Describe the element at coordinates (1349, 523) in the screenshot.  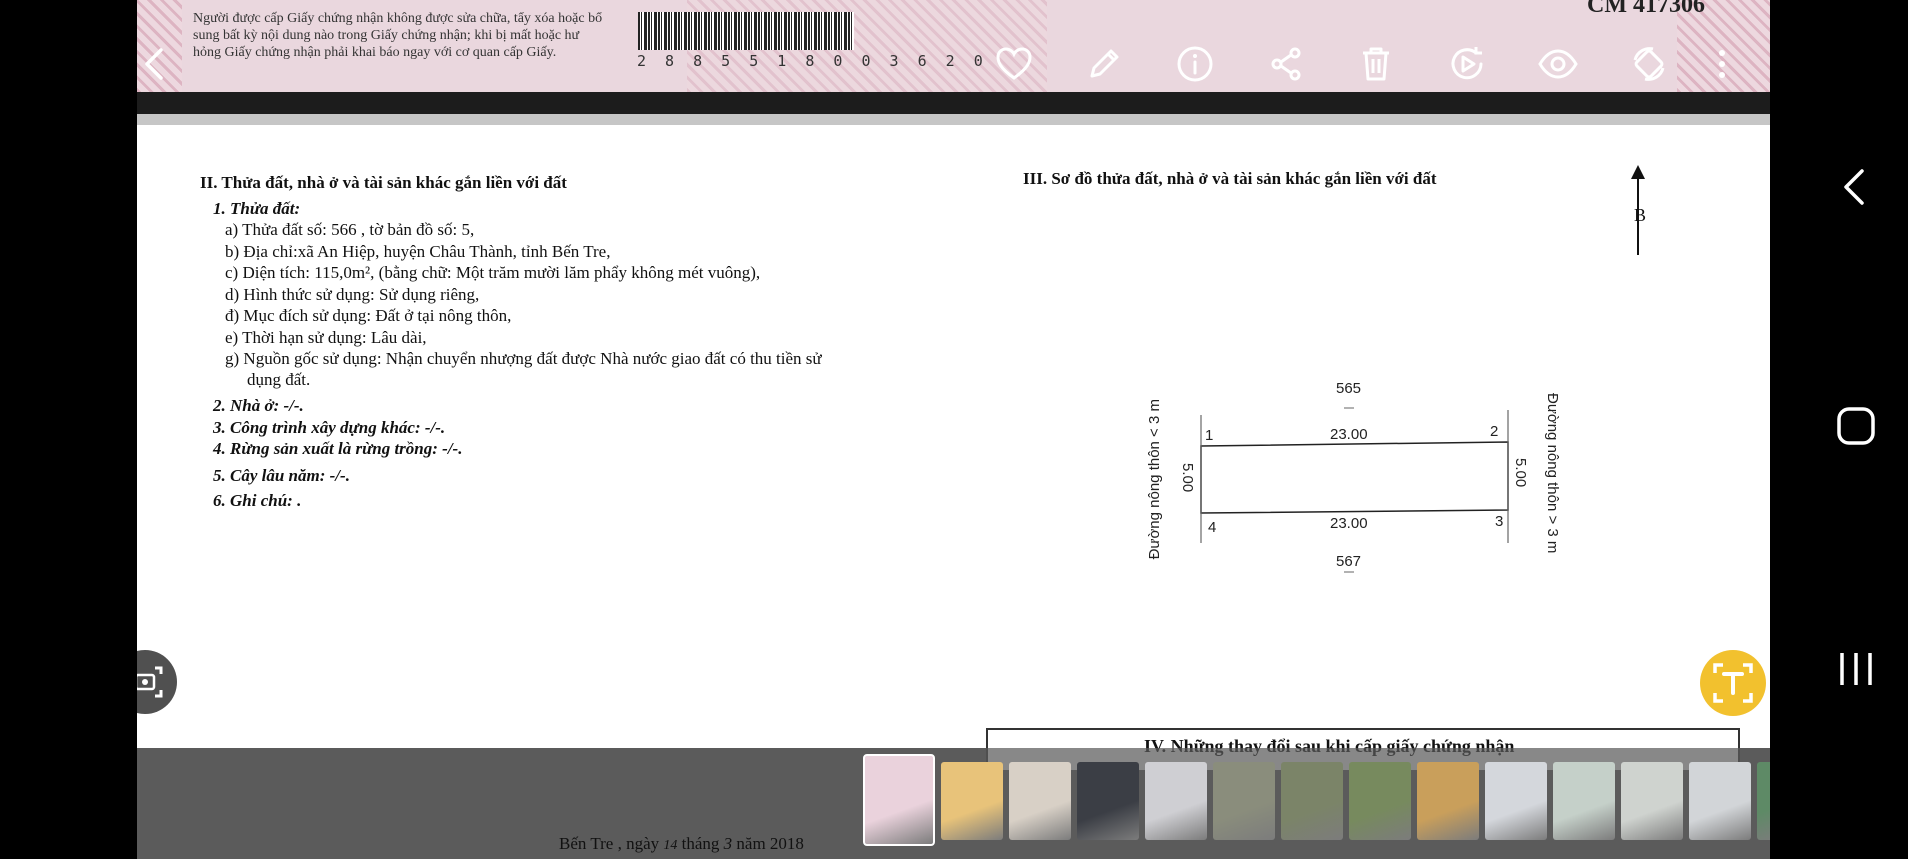
I see `length-bottom-label: 23.00` at that location.